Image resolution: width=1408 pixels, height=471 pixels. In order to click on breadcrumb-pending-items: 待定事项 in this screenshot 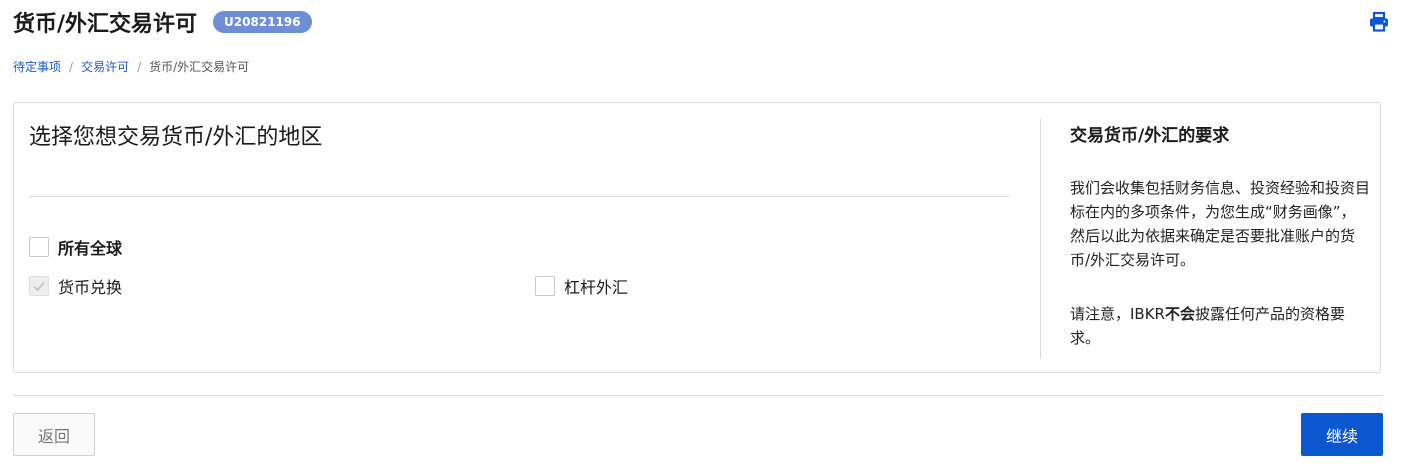, I will do `click(37, 66)`.